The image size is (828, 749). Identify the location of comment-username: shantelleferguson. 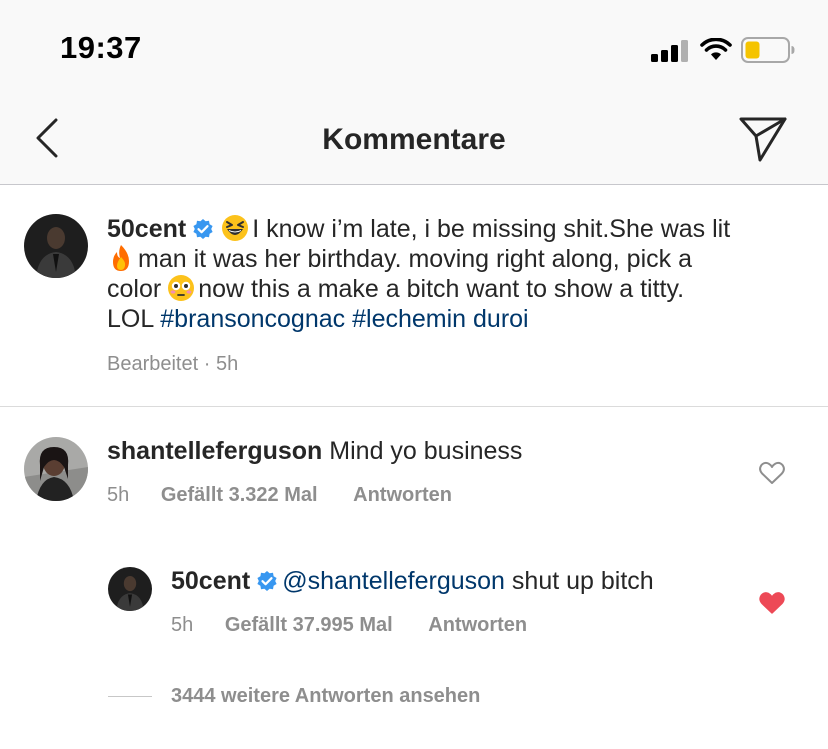
(214, 451).